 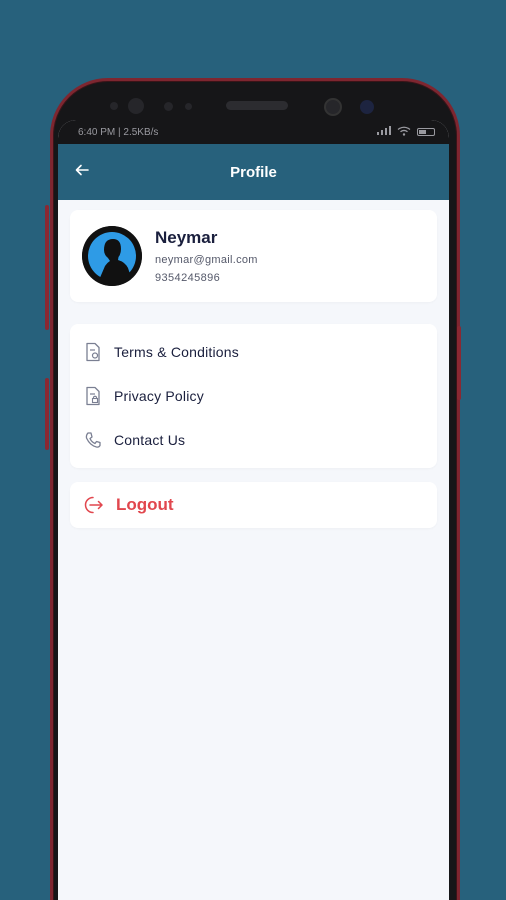 I want to click on logout-icon, so click(x=93, y=505).